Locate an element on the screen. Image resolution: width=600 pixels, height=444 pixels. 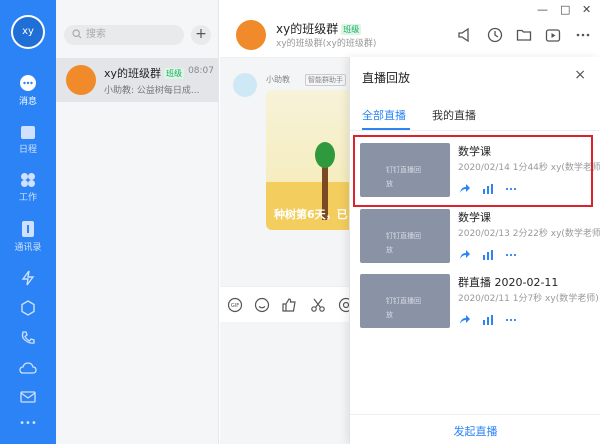
start-live-button: 发起直播 is located at coordinates (475, 431).